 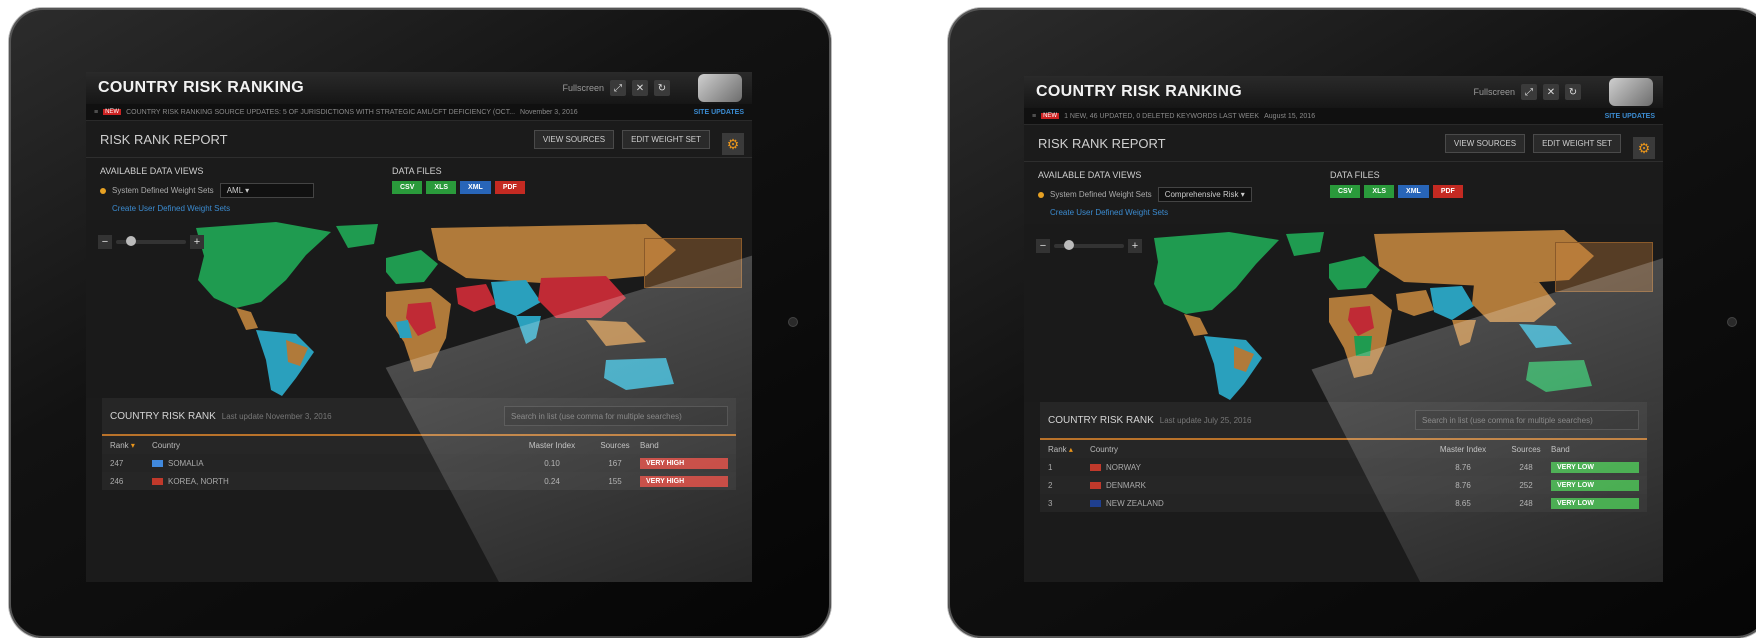 I want to click on table-header: Rank ▾ Country Master Index Sources Band, so click(x=419, y=445).